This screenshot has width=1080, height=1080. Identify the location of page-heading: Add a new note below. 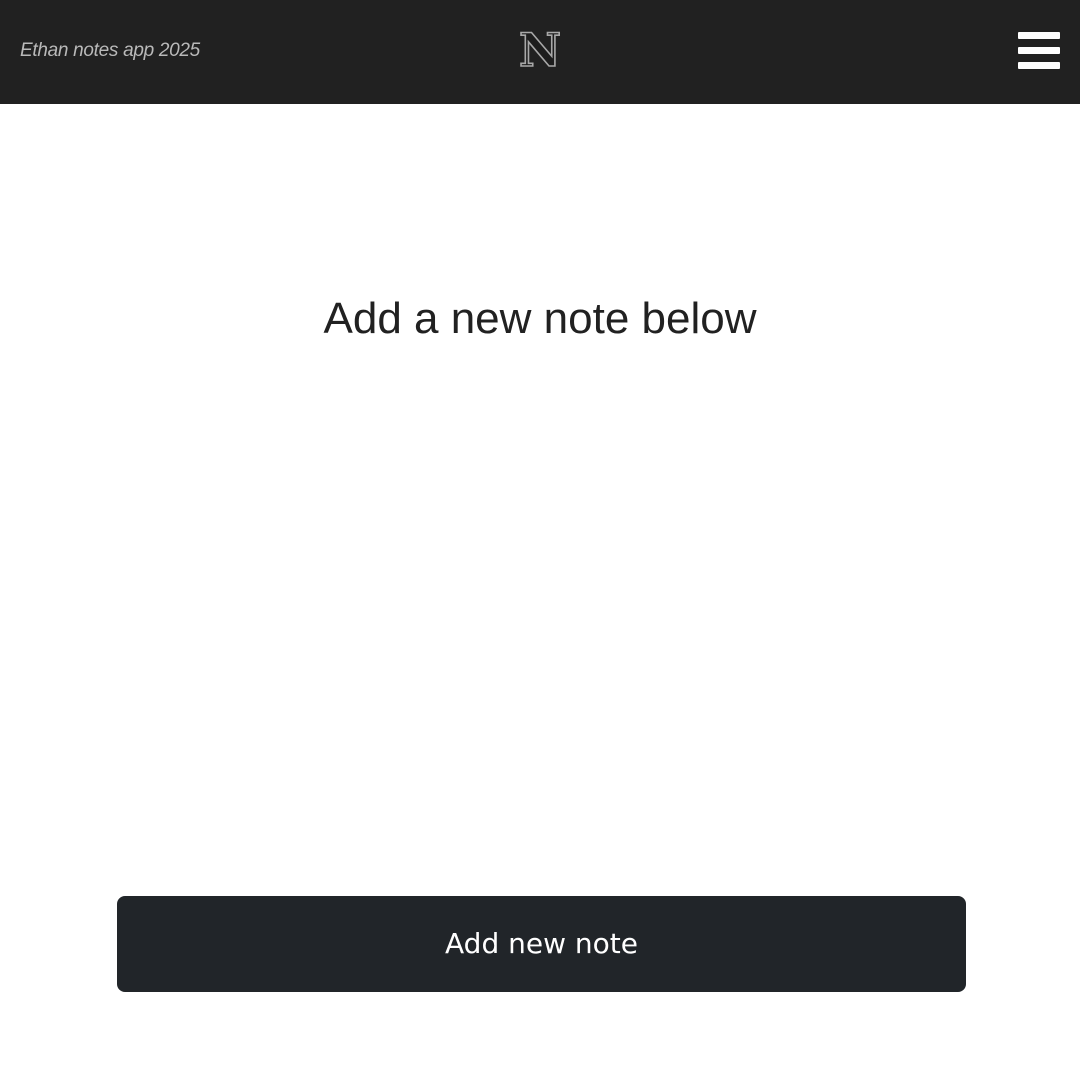
(540, 318).